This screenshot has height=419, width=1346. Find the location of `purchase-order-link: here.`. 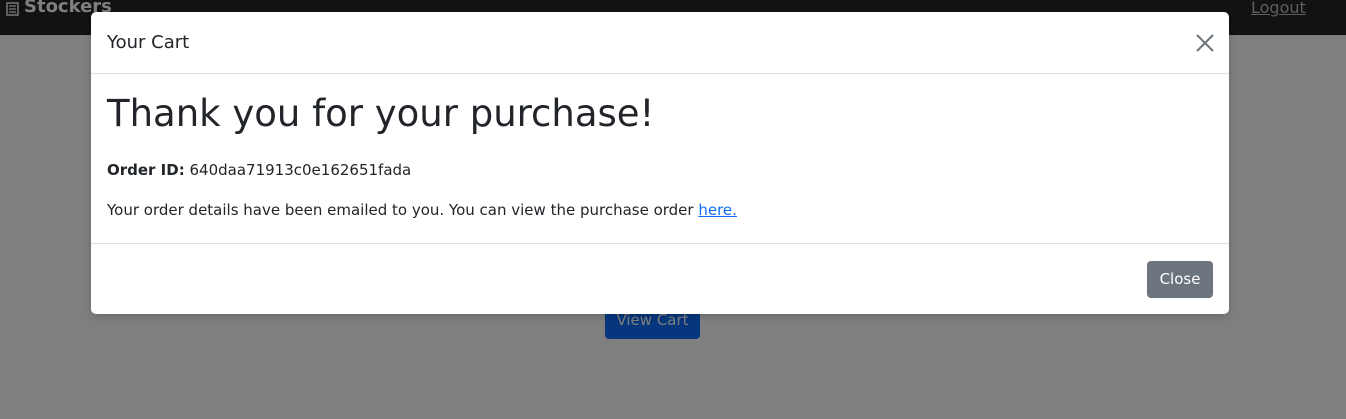

purchase-order-link: here. is located at coordinates (717, 210).